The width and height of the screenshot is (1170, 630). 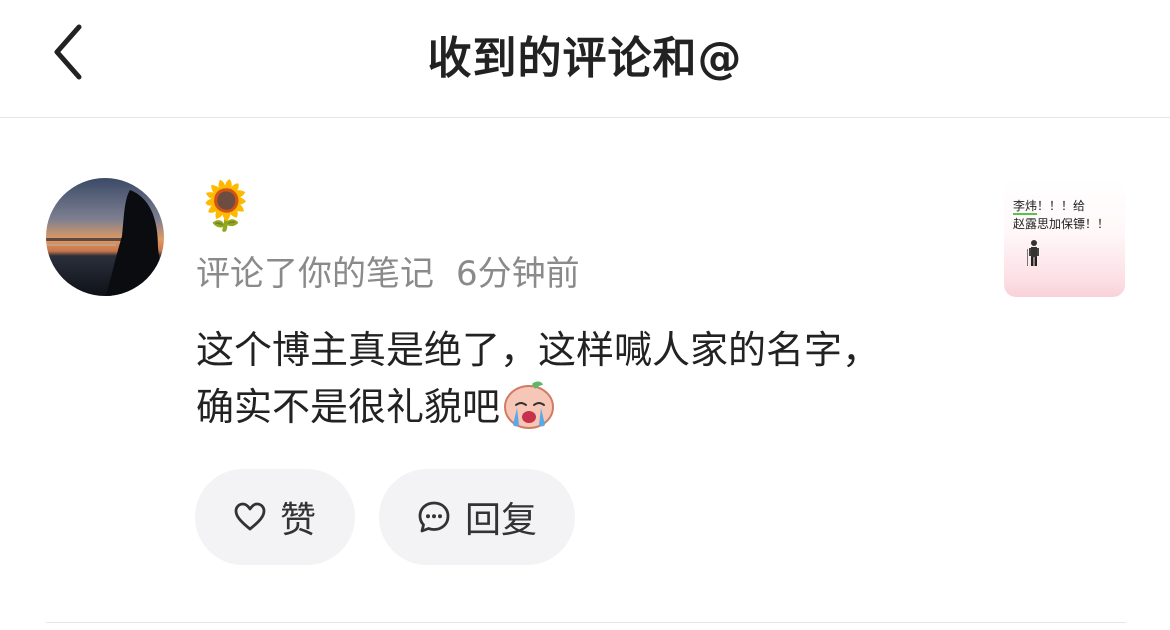 What do you see at coordinates (297, 520) in the screenshot?
I see `like-label: 赞` at bounding box center [297, 520].